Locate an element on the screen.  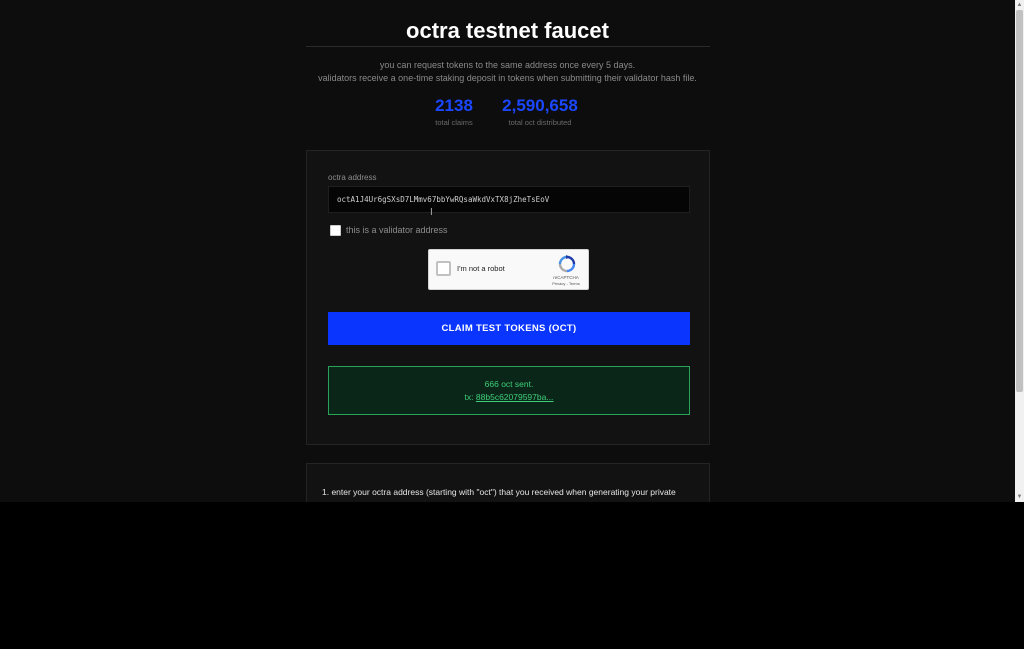
tx-prefix: tx: is located at coordinates (469, 397).